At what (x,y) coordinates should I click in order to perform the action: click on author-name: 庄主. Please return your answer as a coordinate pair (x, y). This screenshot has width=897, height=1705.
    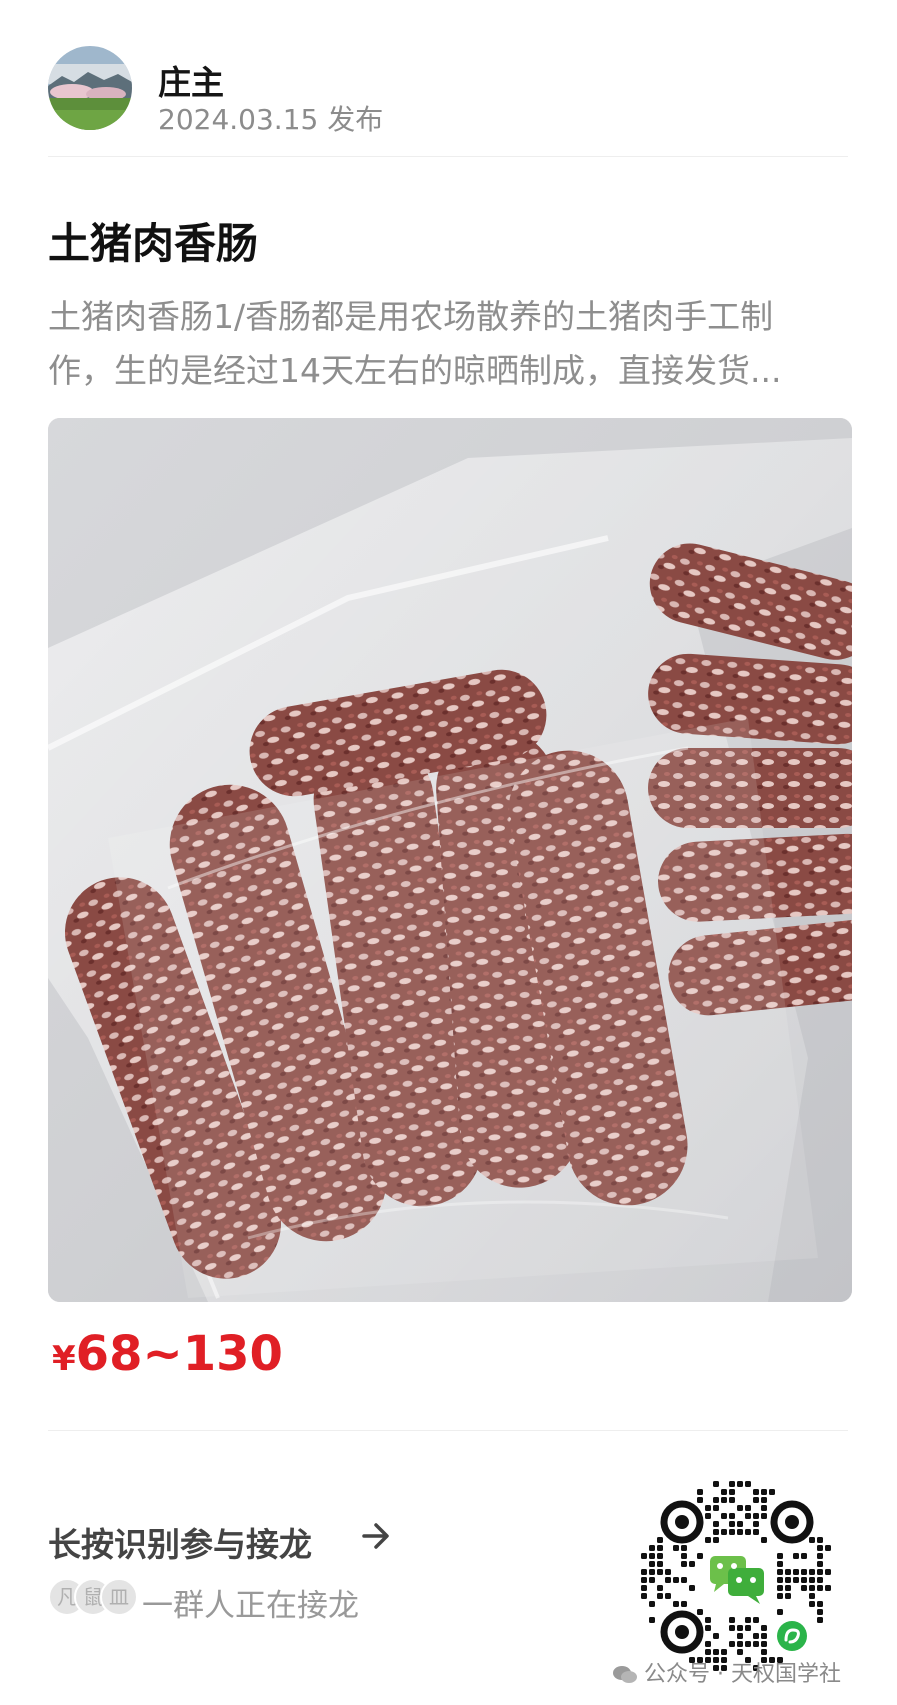
    Looking at the image, I should click on (191, 80).